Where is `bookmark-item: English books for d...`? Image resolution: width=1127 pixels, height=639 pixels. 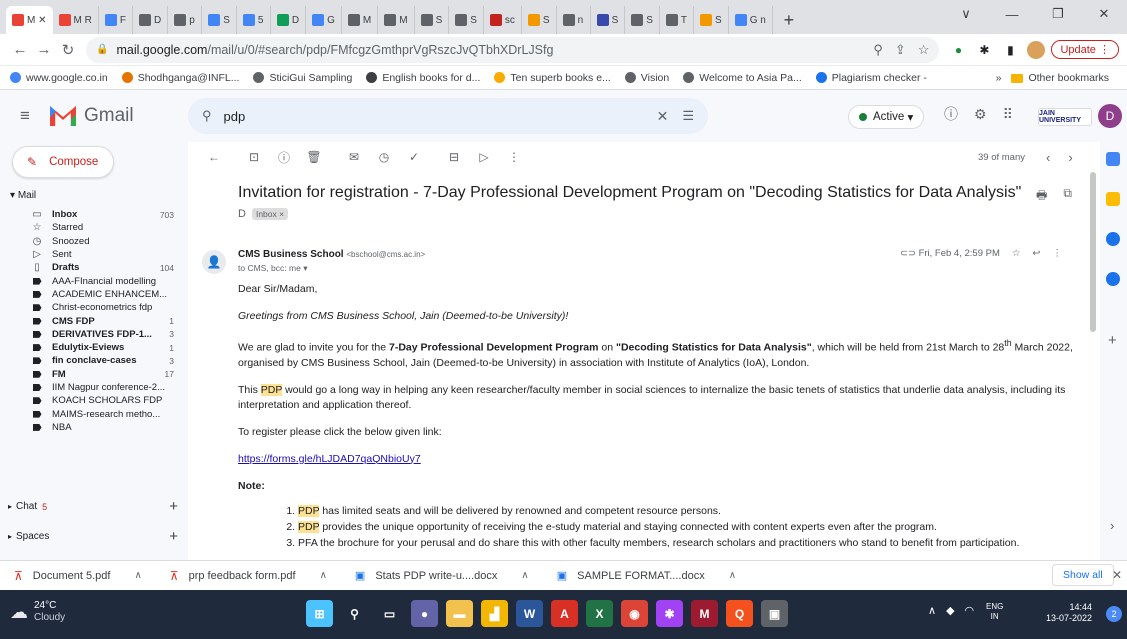 bookmark-item: English books for d... is located at coordinates (423, 78).